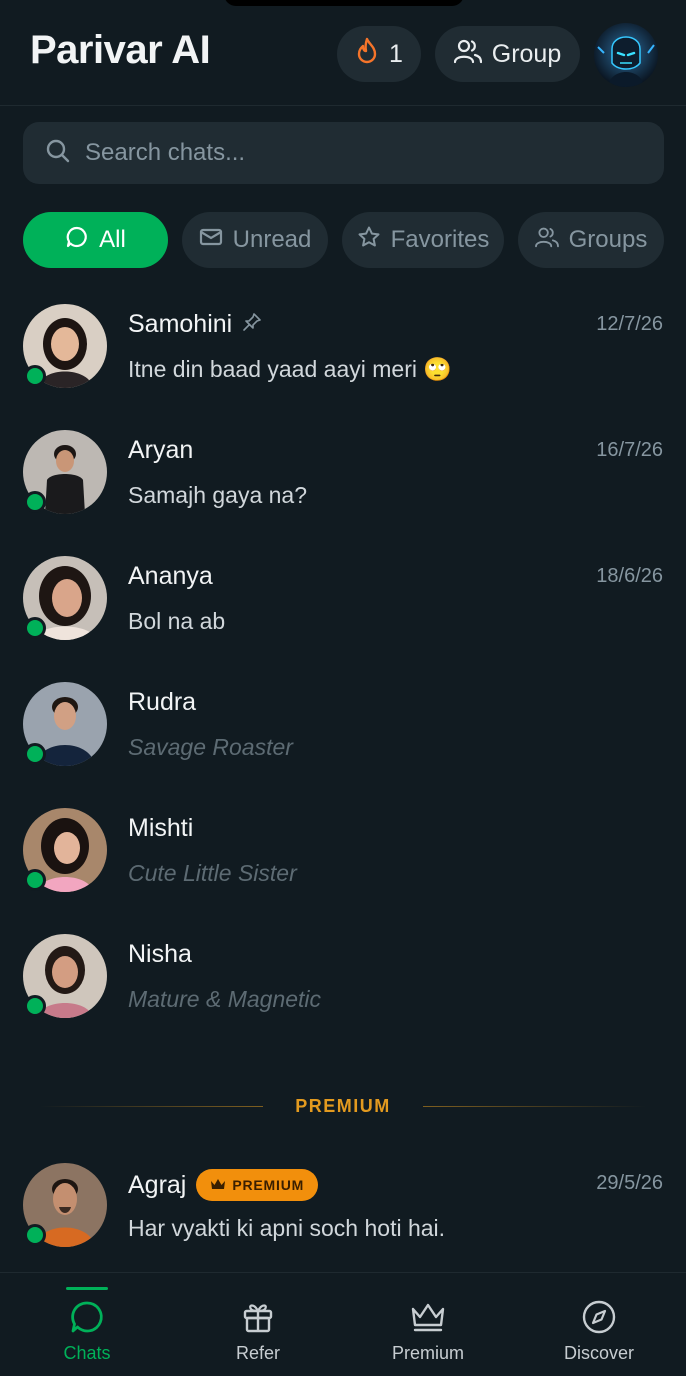 This screenshot has width=686, height=1376. Describe the element at coordinates (120, 50) in the screenshot. I see `app-title: Parivar AI` at that location.